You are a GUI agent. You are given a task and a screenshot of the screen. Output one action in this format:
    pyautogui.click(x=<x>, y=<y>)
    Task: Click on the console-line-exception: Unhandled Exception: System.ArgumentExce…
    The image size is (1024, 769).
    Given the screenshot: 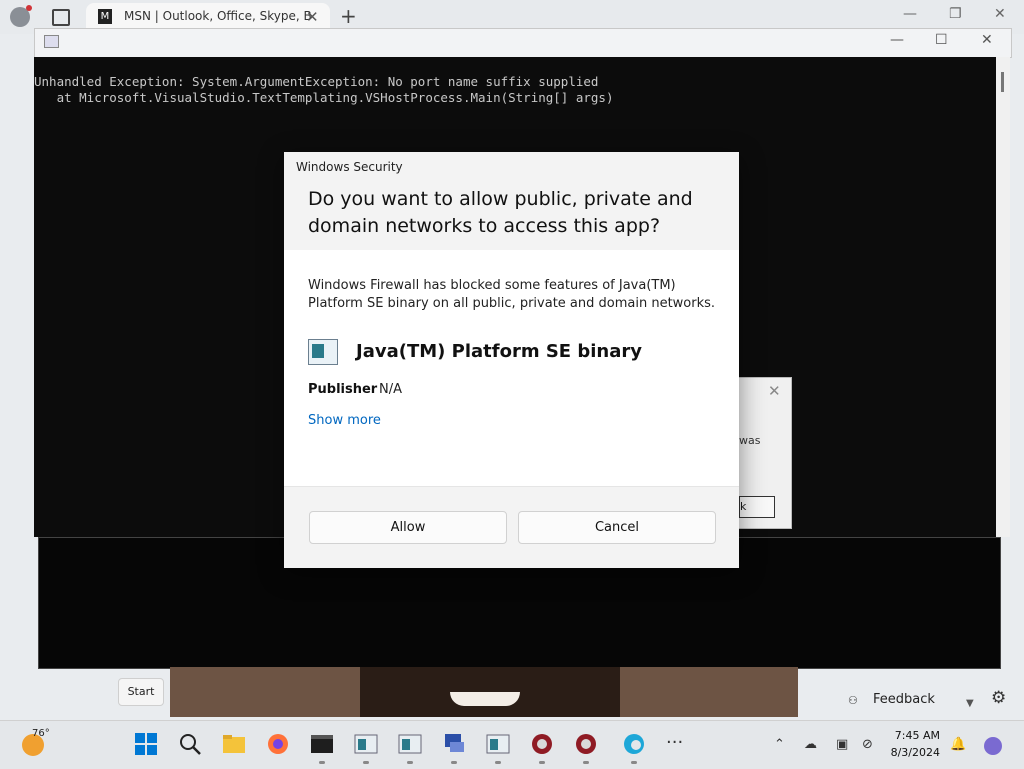 What is the action you would take?
    pyautogui.click(x=316, y=81)
    